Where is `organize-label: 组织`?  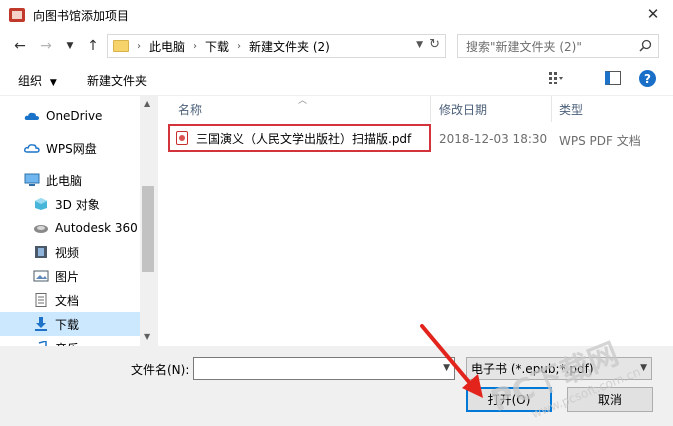 organize-label: 组织 is located at coordinates (30, 81).